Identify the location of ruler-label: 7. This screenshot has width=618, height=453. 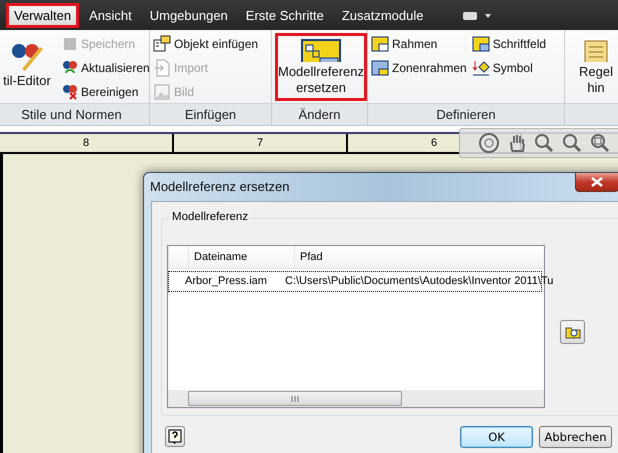
(260, 143).